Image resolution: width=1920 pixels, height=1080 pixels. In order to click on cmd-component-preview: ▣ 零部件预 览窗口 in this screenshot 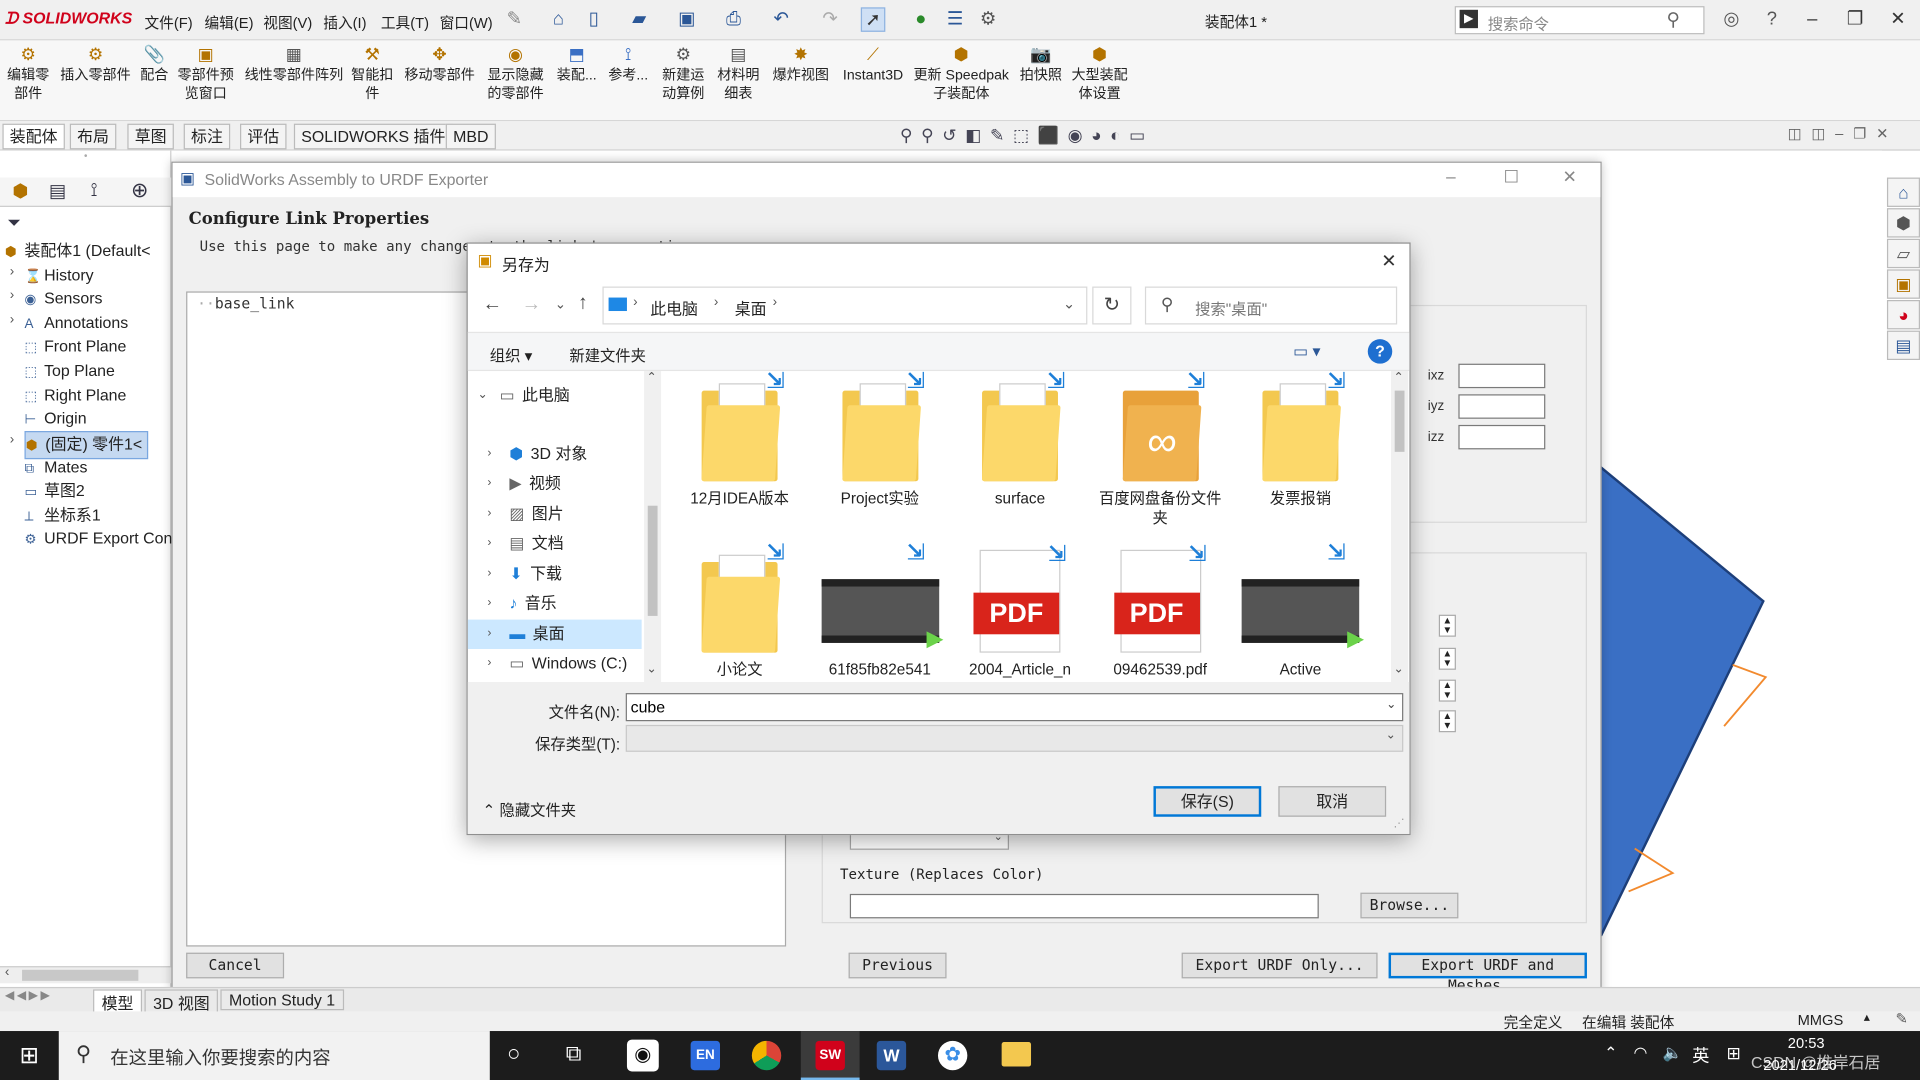, I will do `click(206, 73)`.